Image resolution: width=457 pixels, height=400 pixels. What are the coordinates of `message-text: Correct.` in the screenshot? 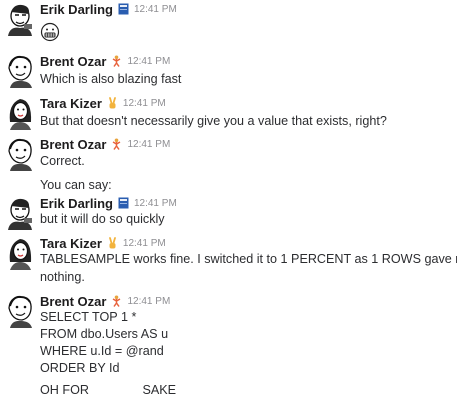 It's located at (62, 161).